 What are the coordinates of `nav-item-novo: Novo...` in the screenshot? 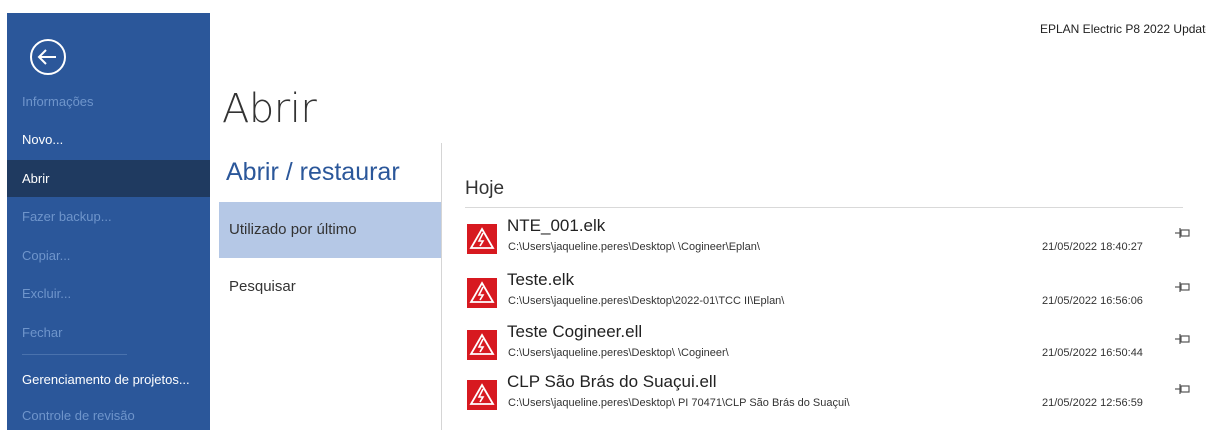 It's located at (108, 139).